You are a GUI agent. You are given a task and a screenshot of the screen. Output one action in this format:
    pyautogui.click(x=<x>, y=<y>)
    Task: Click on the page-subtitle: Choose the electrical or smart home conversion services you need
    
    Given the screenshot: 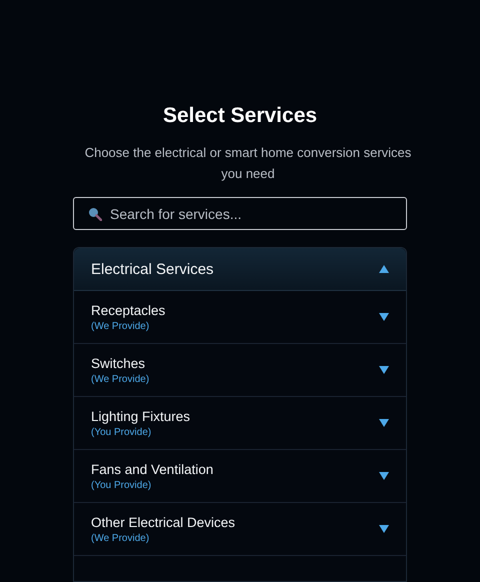 What is the action you would take?
    pyautogui.click(x=248, y=163)
    